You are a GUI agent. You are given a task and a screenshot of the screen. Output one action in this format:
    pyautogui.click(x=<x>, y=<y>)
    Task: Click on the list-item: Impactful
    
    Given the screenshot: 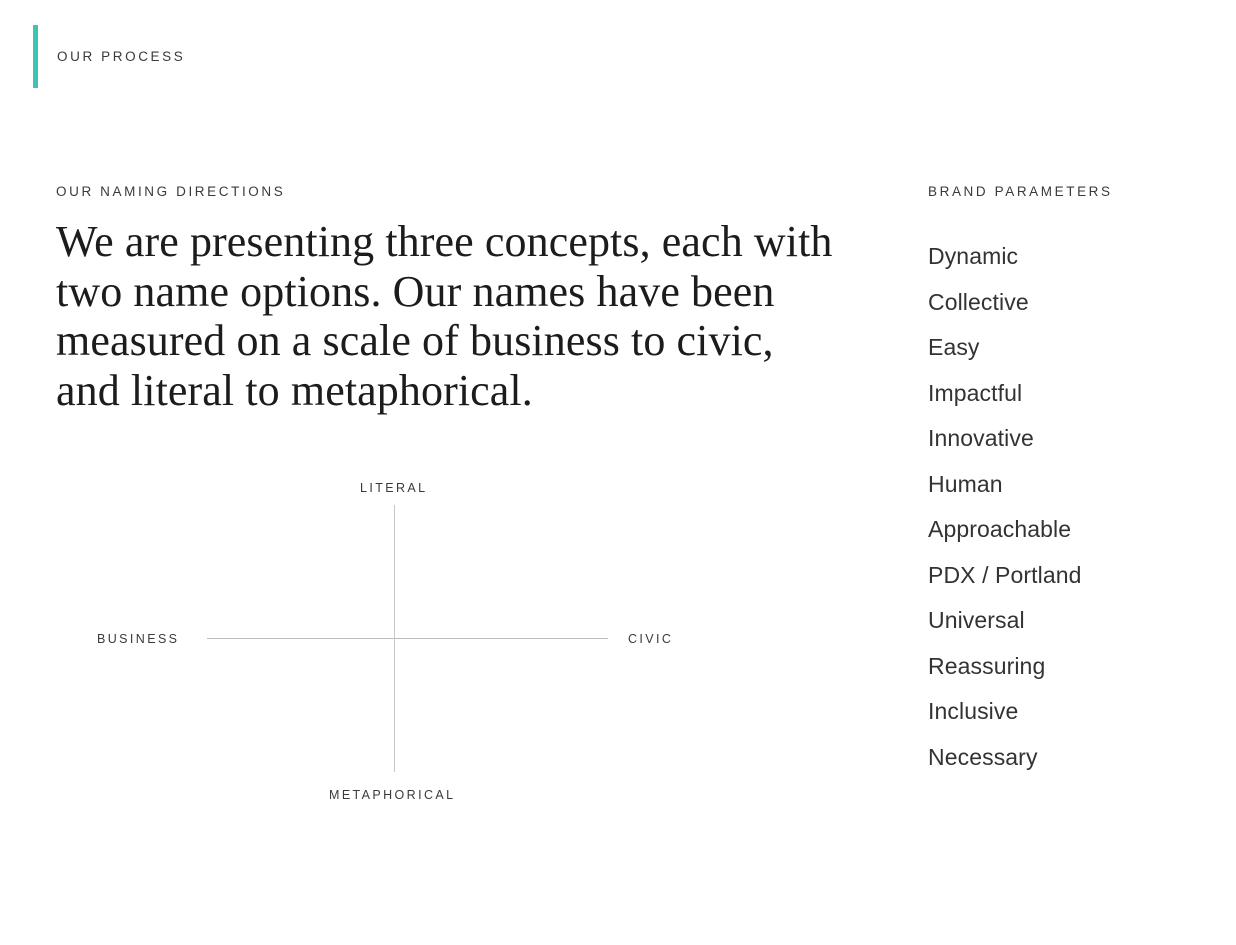 What is the action you would take?
    pyautogui.click(x=975, y=392)
    